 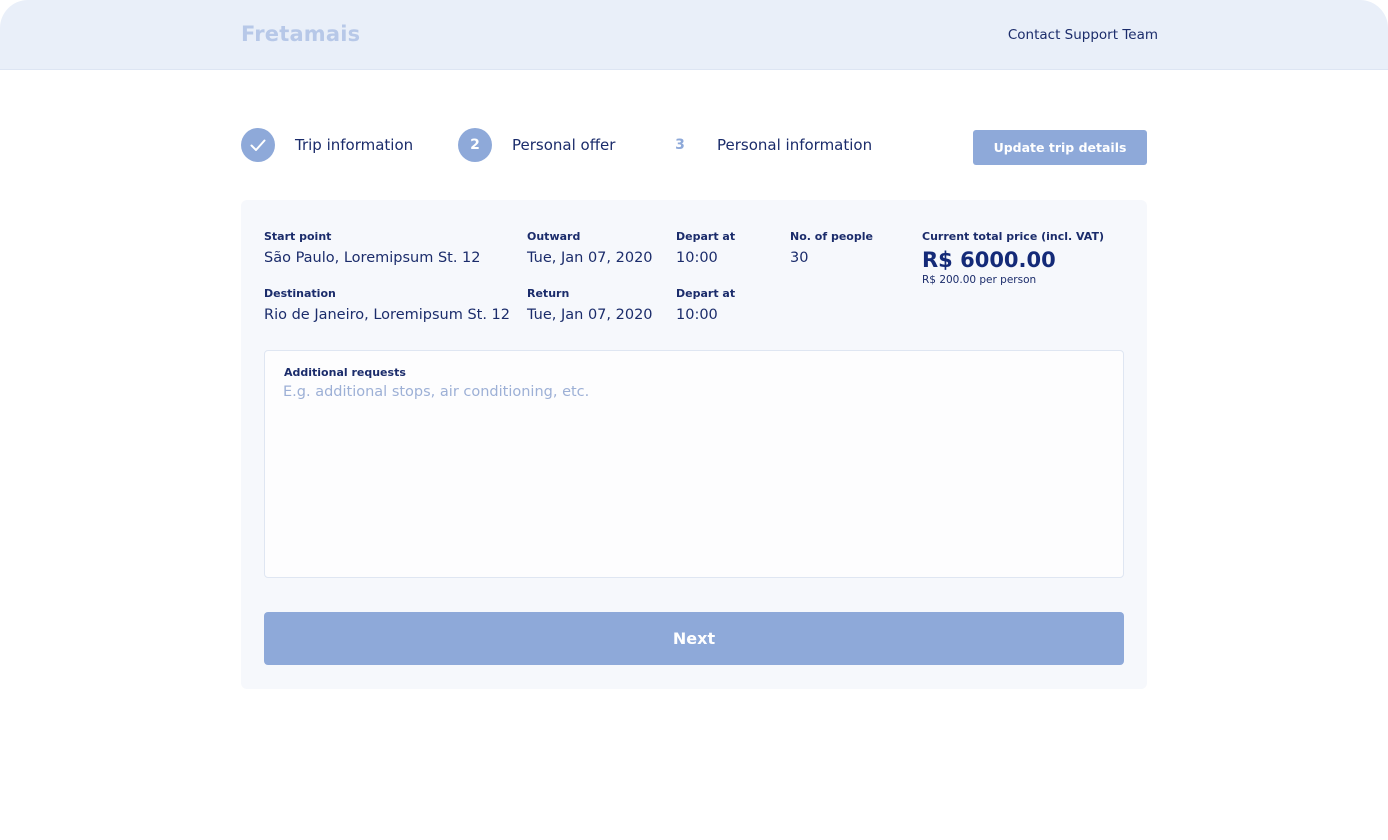 What do you see at coordinates (705, 305) in the screenshot?
I see `return-depart-field: Depart at 10:00` at bounding box center [705, 305].